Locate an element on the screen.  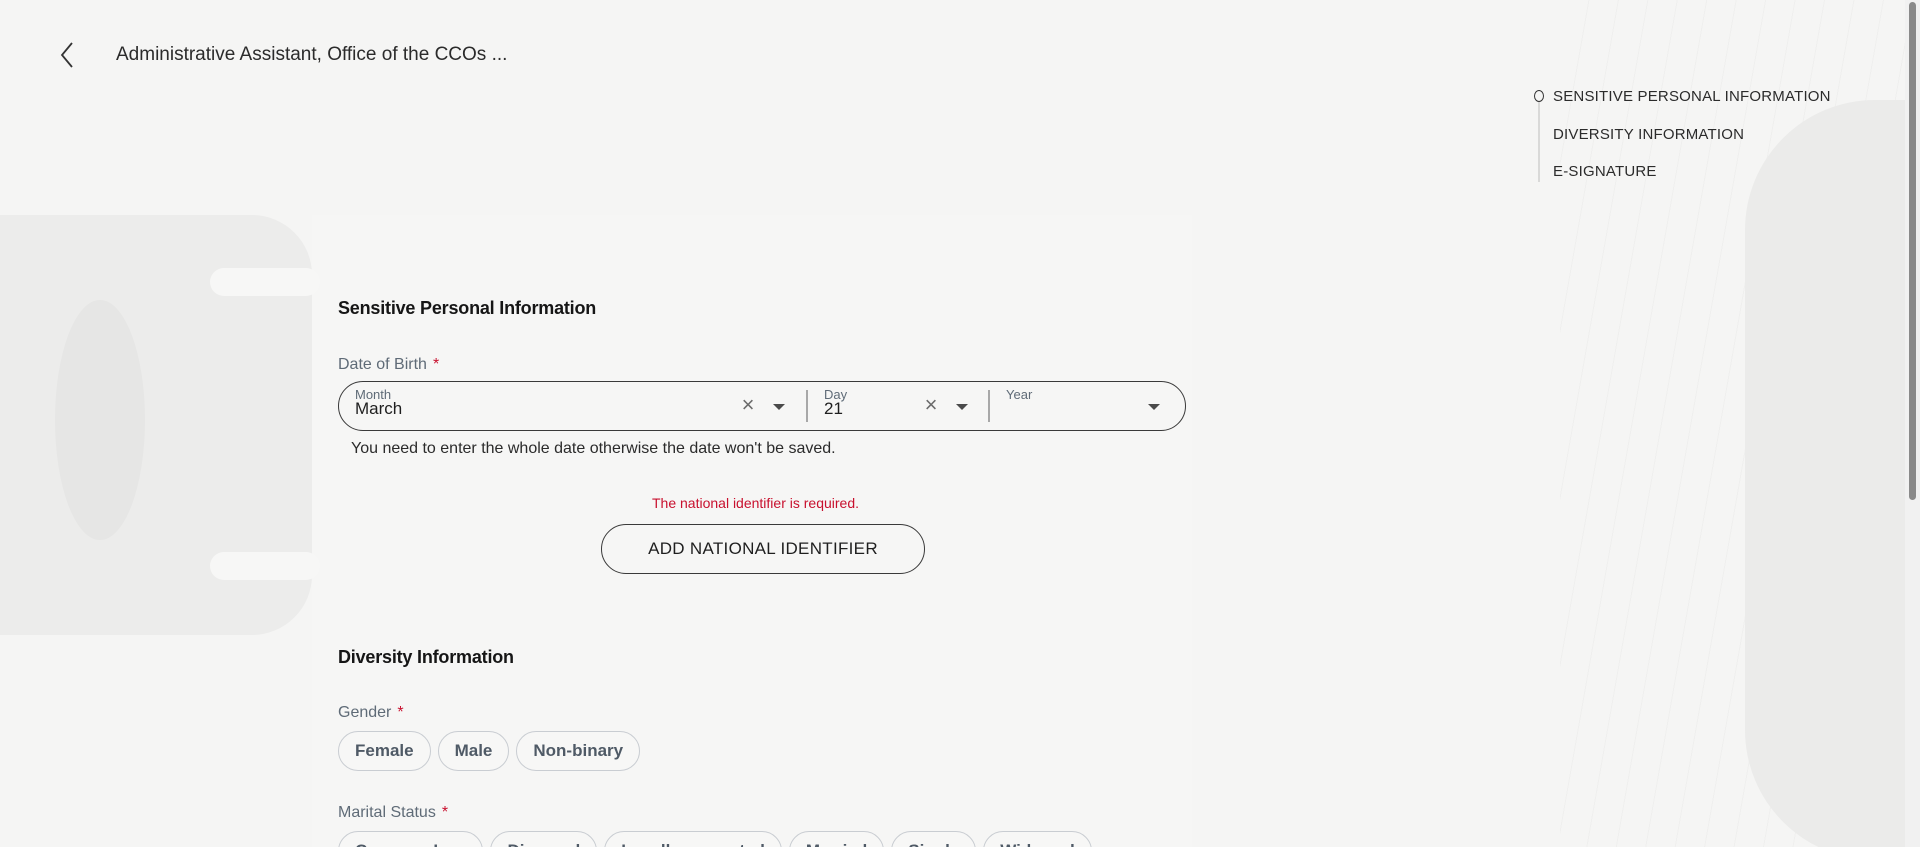
month-select: Month March × is located at coordinates (574, 405).